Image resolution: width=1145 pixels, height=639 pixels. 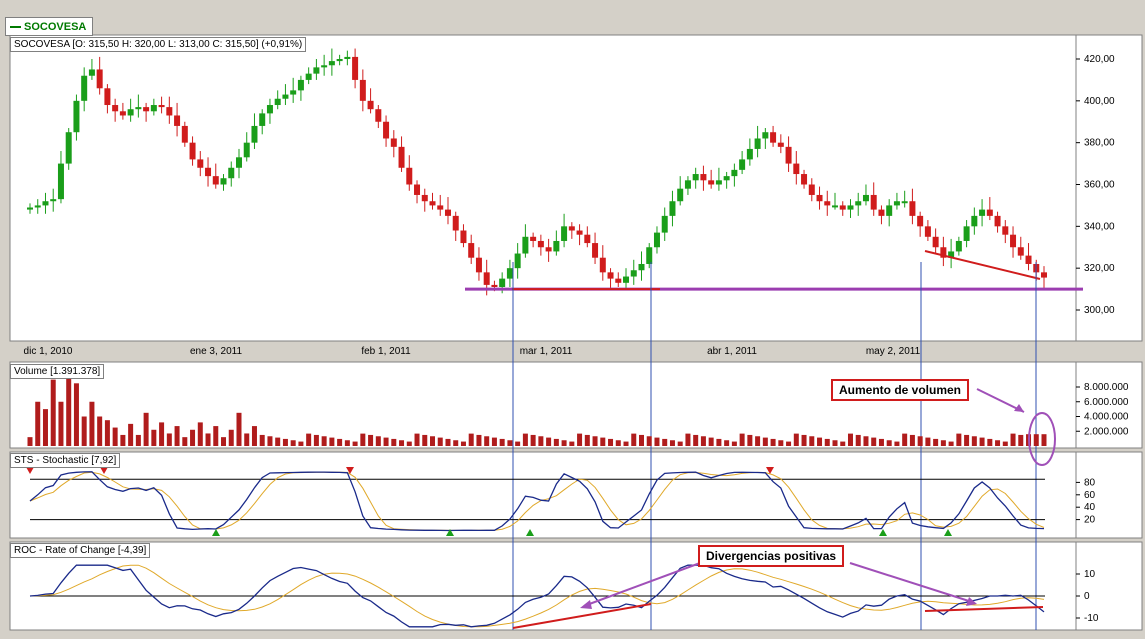 What do you see at coordinates (15, 26) in the screenshot?
I see `legend-line-icon` at bounding box center [15, 26].